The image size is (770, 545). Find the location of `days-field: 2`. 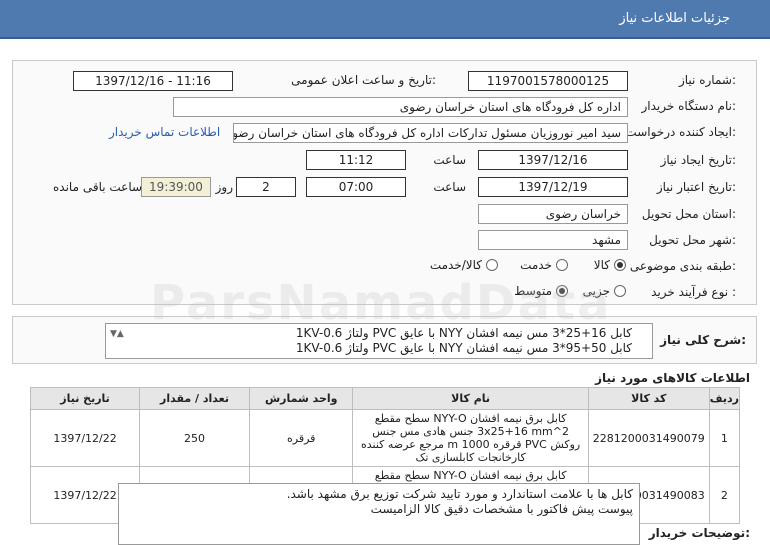

days-field: 2 is located at coordinates (266, 187).